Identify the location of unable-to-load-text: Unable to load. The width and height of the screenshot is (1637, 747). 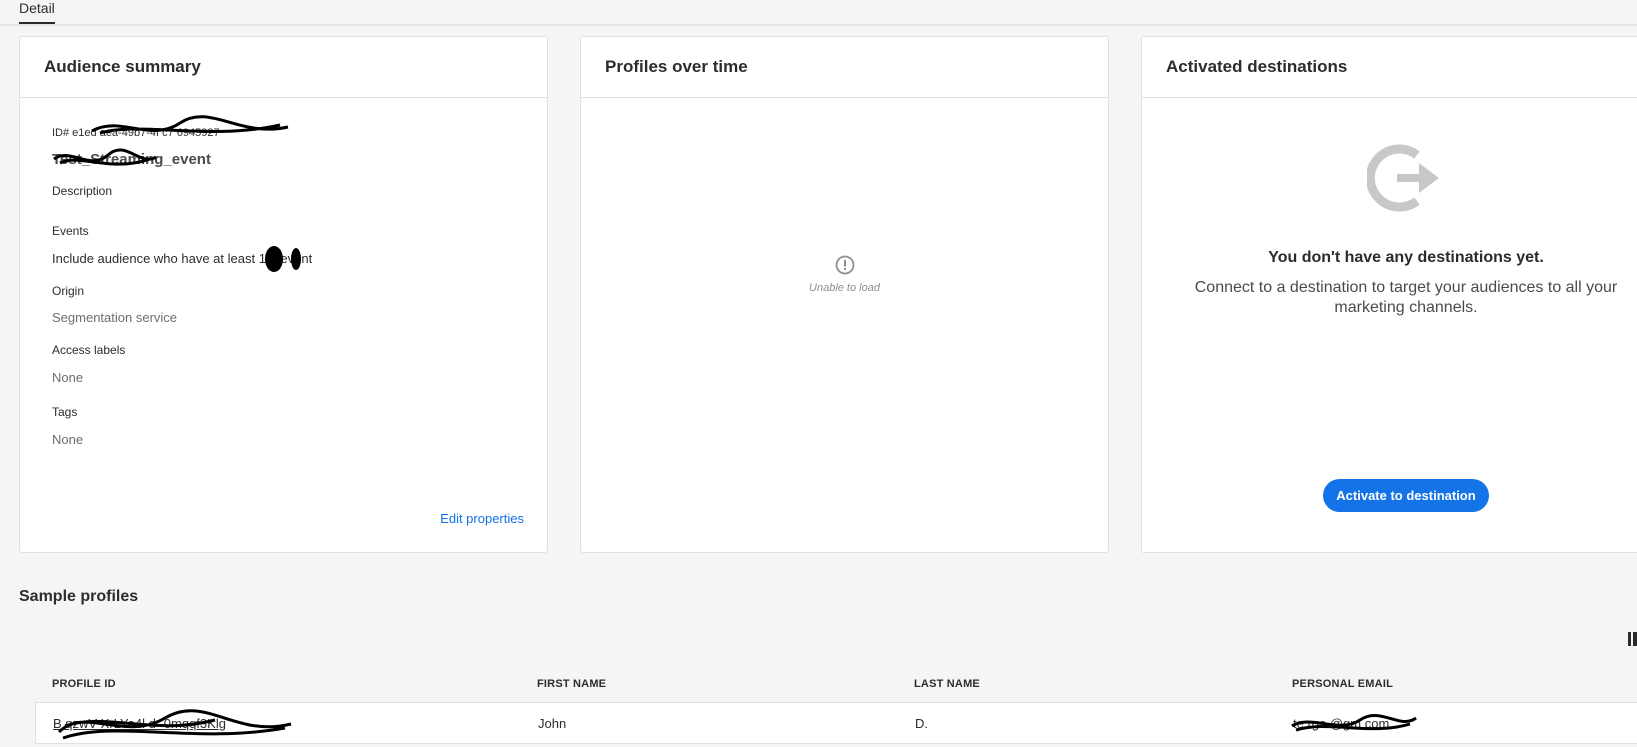
(844, 288).